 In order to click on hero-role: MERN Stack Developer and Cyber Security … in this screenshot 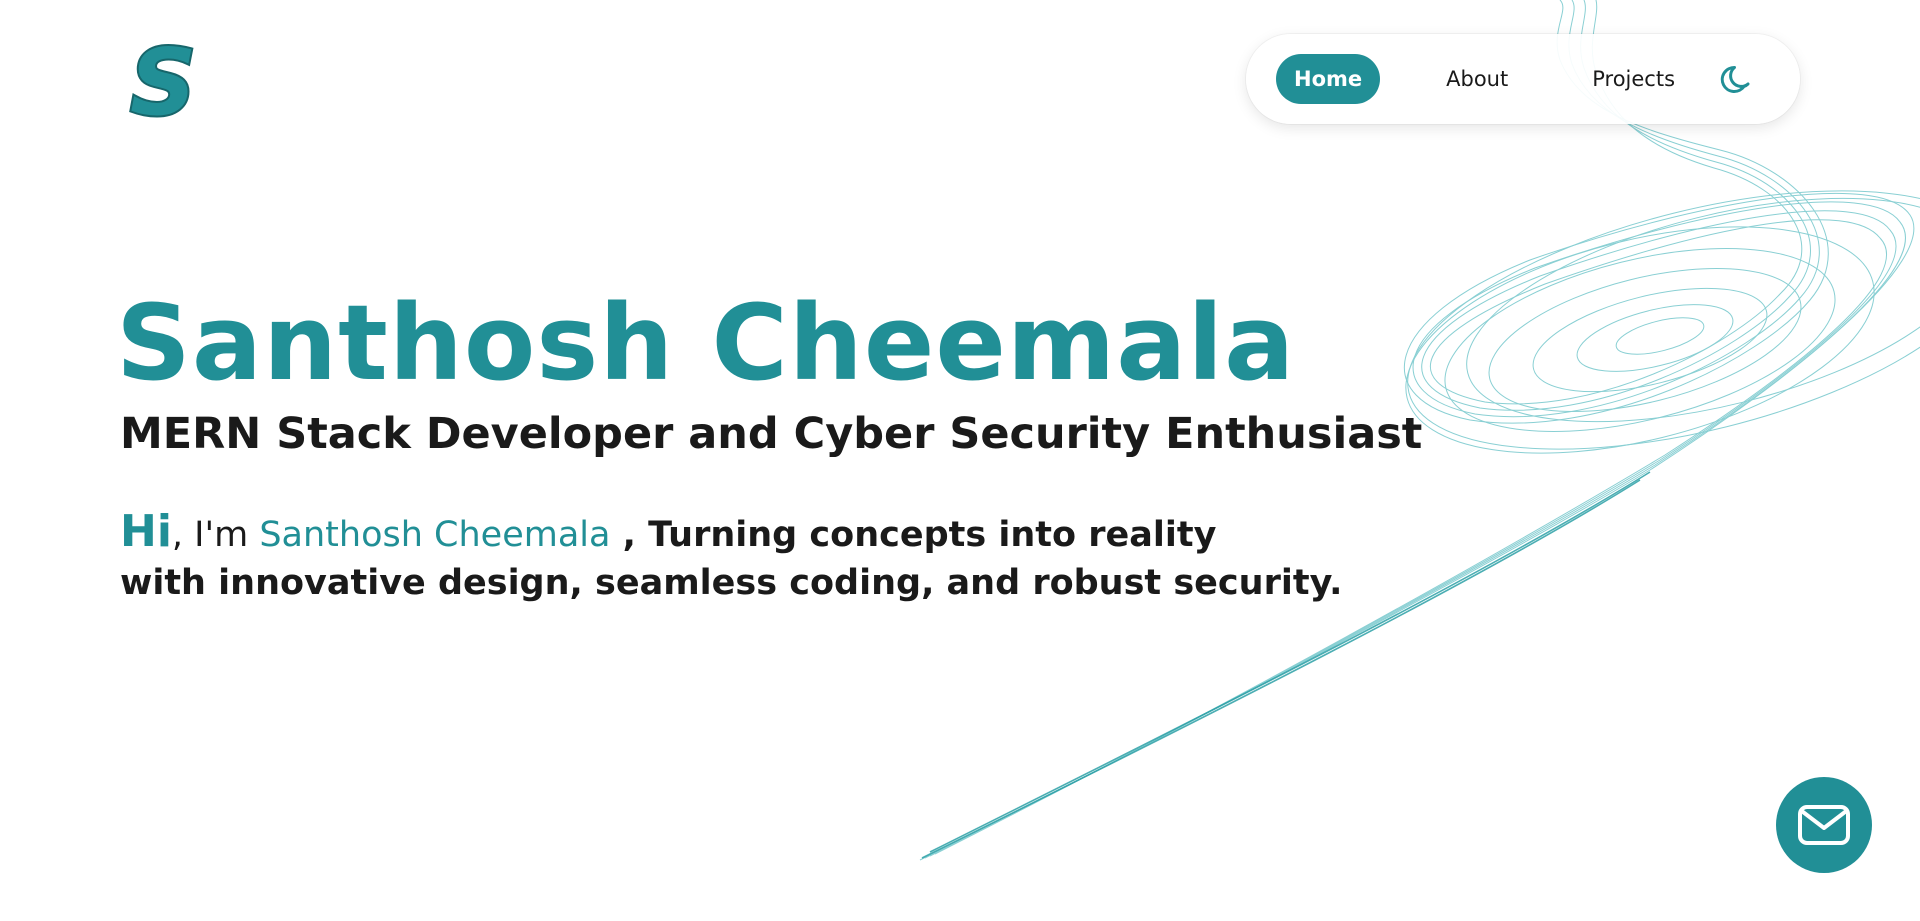, I will do `click(771, 434)`.